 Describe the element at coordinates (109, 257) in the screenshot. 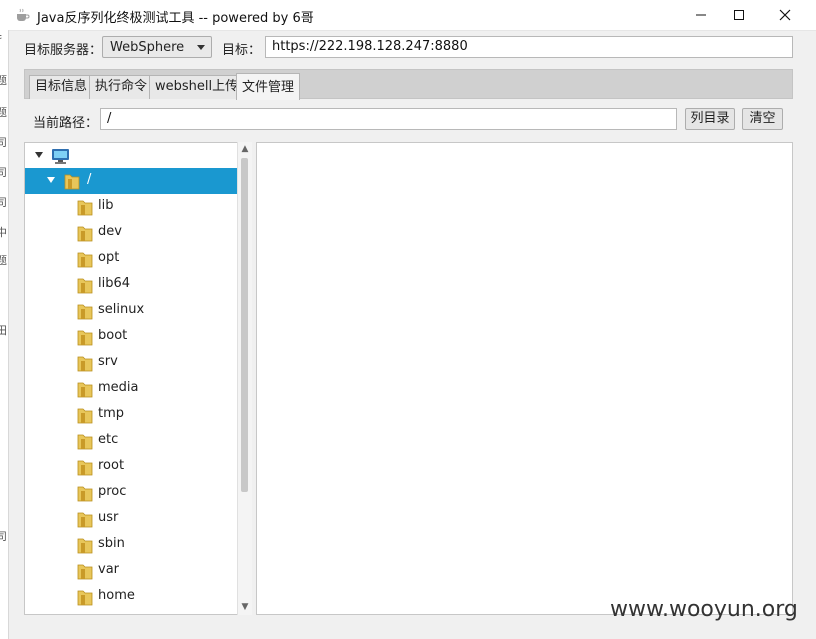

I see `tree-node-label: opt` at that location.